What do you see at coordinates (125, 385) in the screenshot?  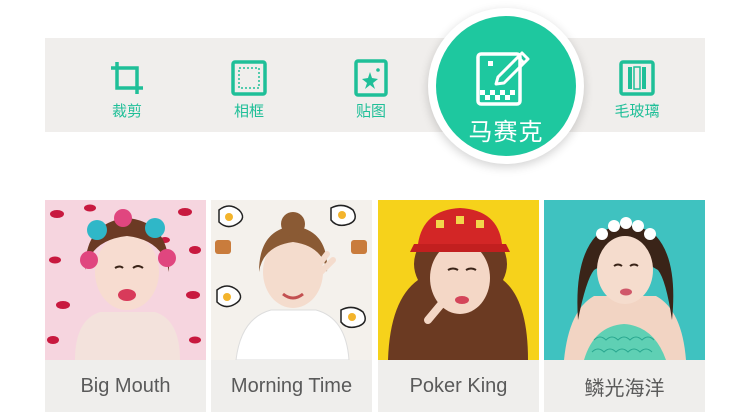 I see `filter-label-big-mouth: Big Mouth` at bounding box center [125, 385].